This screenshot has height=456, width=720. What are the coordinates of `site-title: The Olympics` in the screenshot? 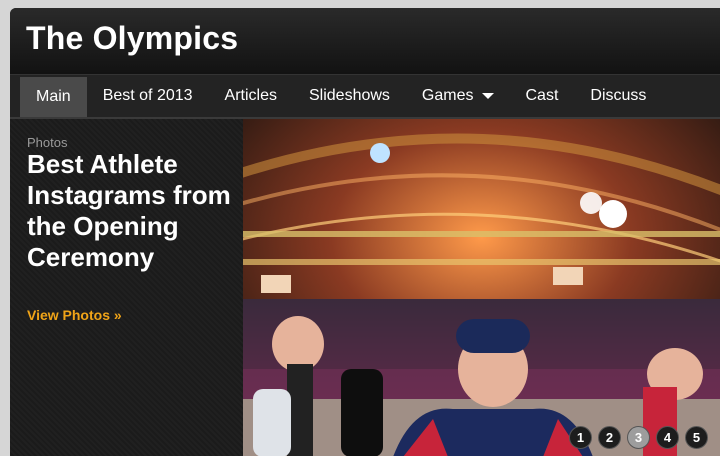 It's located at (132, 38).